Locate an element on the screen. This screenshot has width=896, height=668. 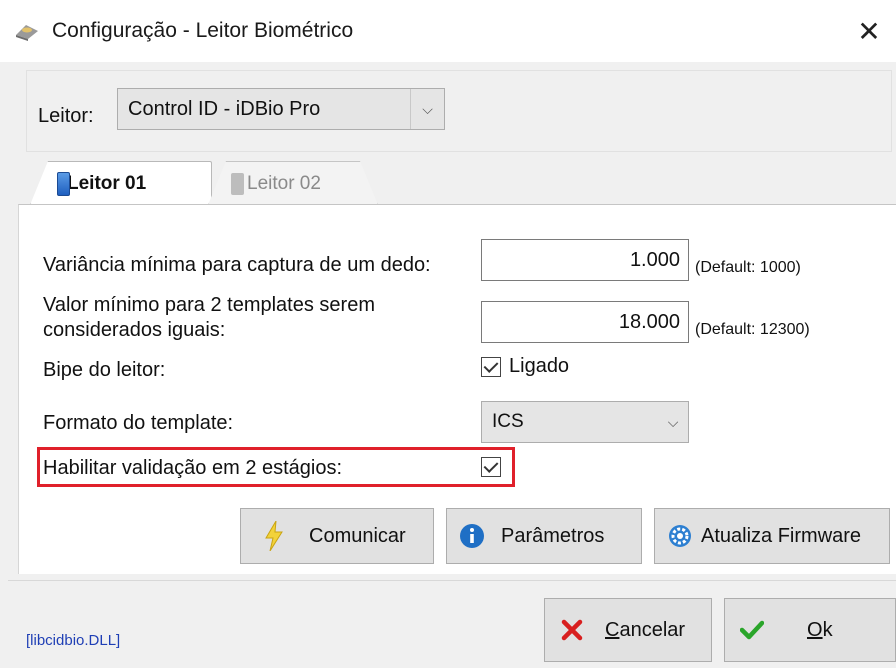
beep-label: Bipe do leitor: is located at coordinates (104, 370).